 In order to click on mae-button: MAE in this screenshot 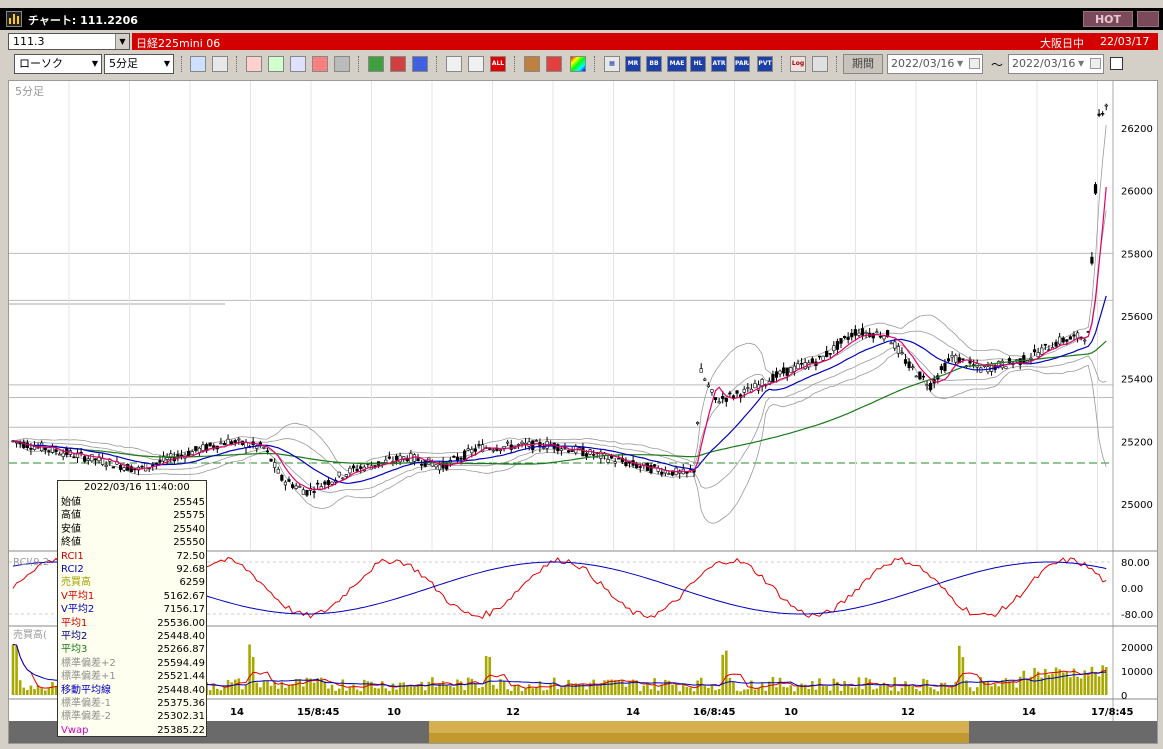, I will do `click(677, 64)`.